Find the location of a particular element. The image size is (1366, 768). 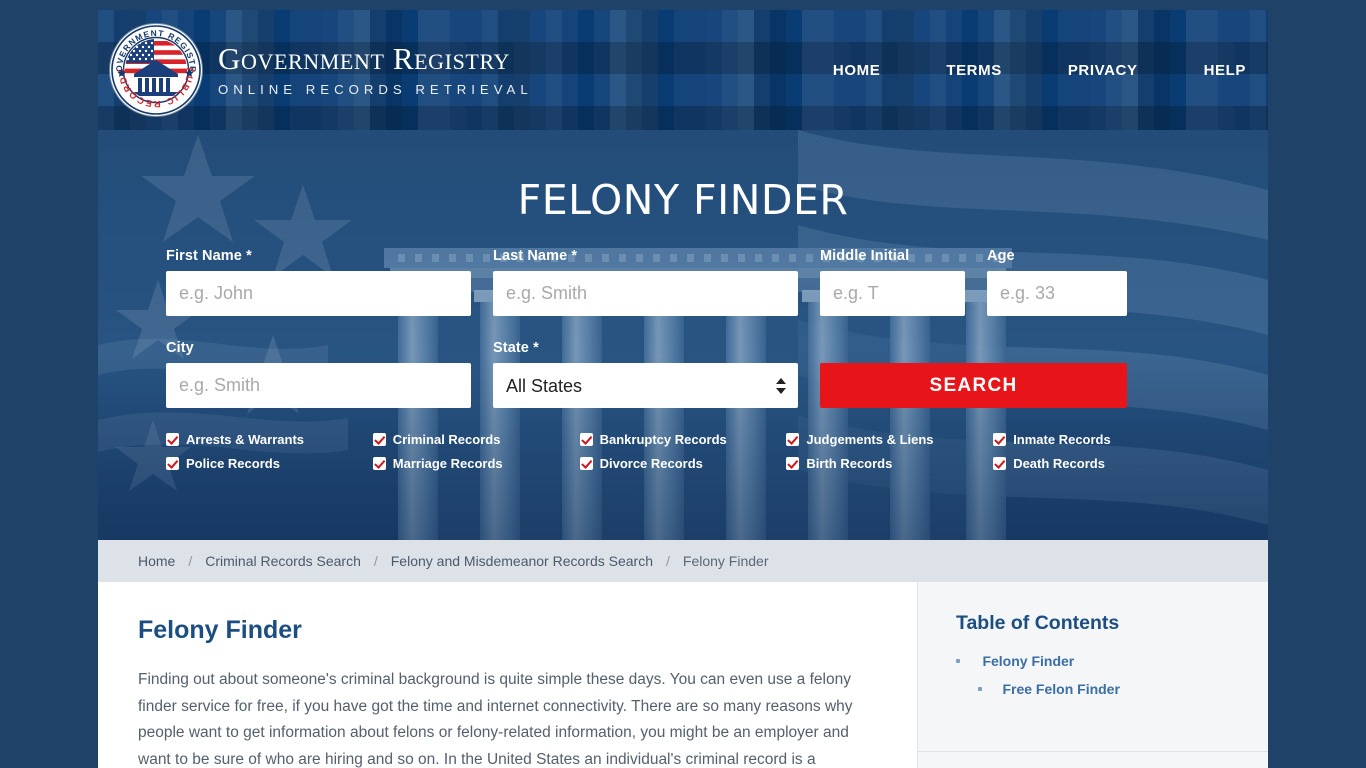

state-group: State * All States is located at coordinates (645, 374).